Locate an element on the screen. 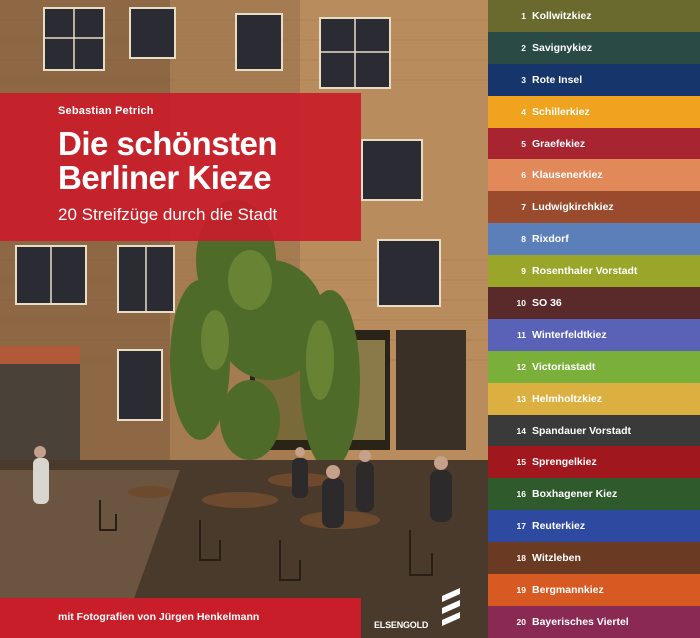 Image resolution: width=700 pixels, height=638 pixels. kiez-item: 14 Spandauer Vorstadt is located at coordinates (594, 430).